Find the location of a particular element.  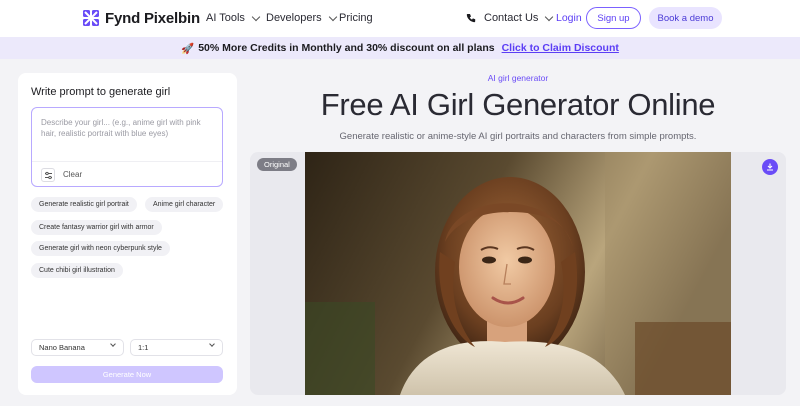

divider is located at coordinates (127, 161).